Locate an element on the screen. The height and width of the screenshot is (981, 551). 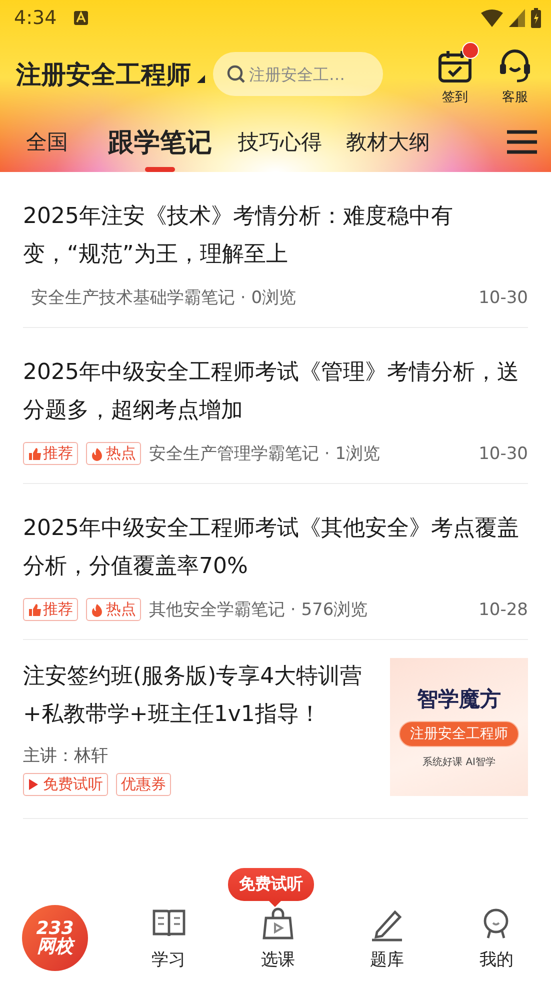
nav-tab: 题库 is located at coordinates (387, 938).